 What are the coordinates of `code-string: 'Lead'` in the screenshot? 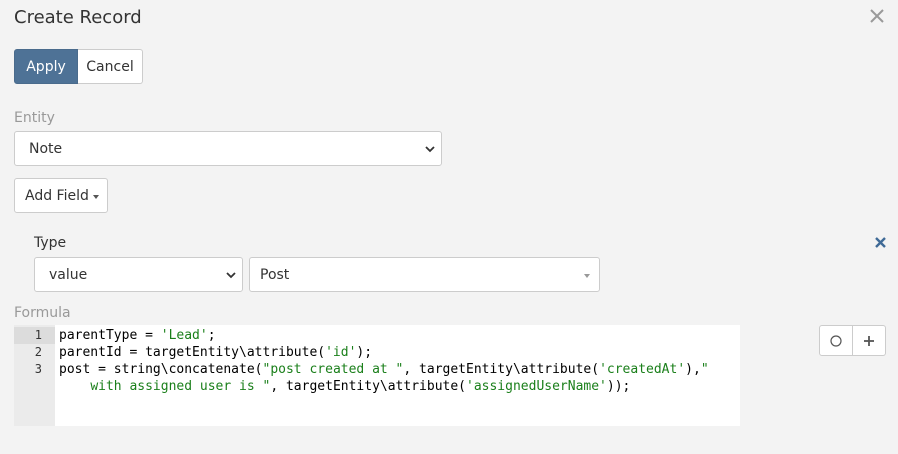 It's located at (184, 335).